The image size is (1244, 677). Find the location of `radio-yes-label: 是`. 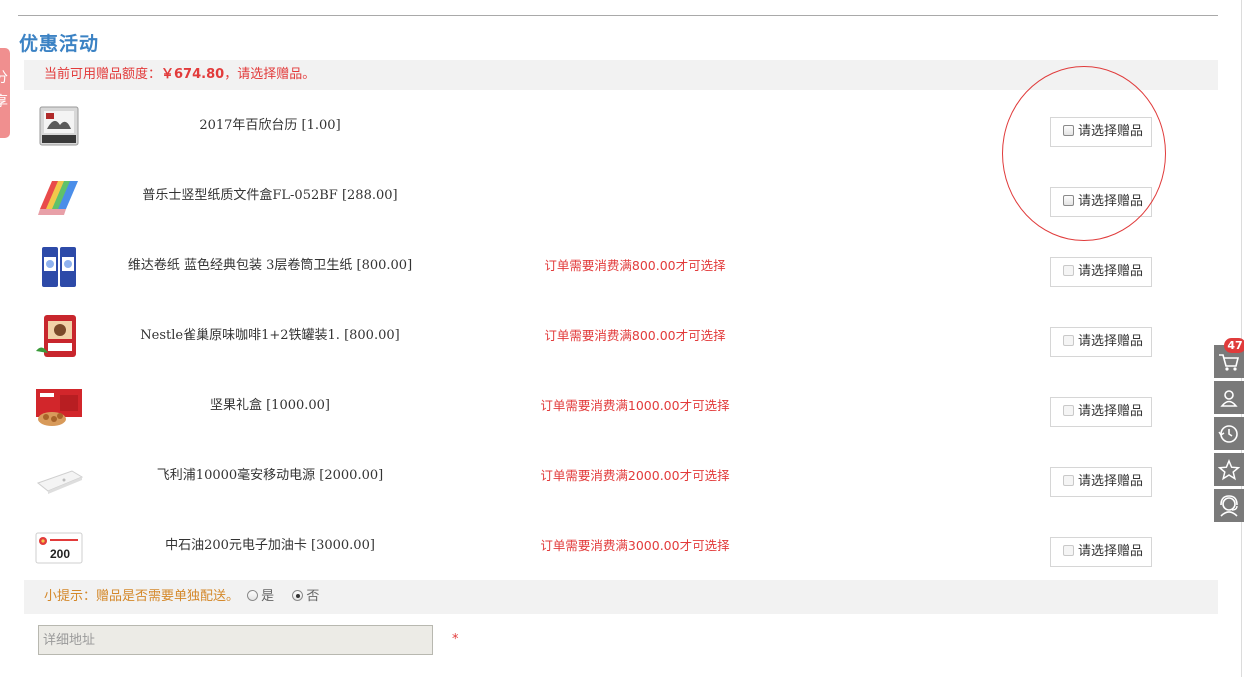

radio-yes-label: 是 is located at coordinates (267, 596).